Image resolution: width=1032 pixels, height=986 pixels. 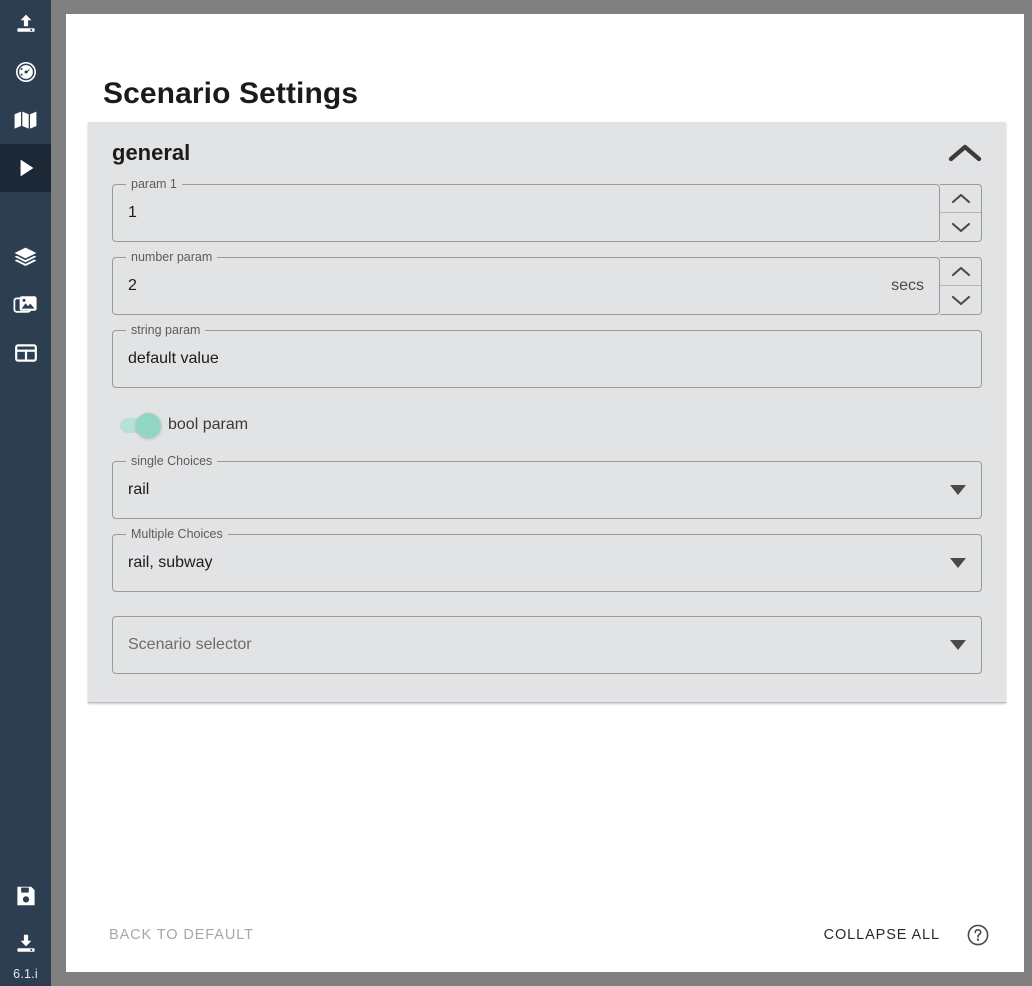 I want to click on collapse-all-button: COLLAPSE ALL, so click(x=882, y=935).